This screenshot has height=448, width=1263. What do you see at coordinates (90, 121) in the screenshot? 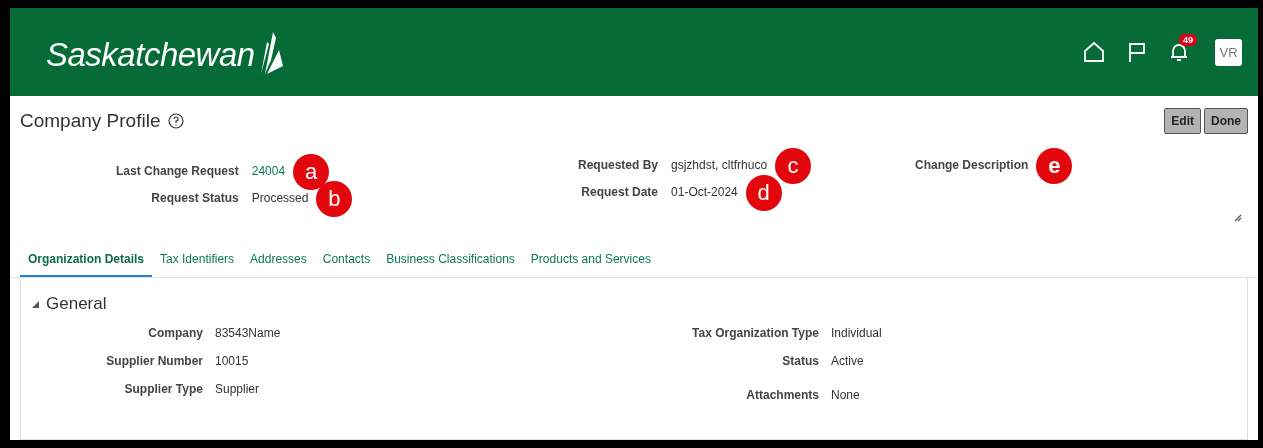
I see `page-title: Company Profile` at bounding box center [90, 121].